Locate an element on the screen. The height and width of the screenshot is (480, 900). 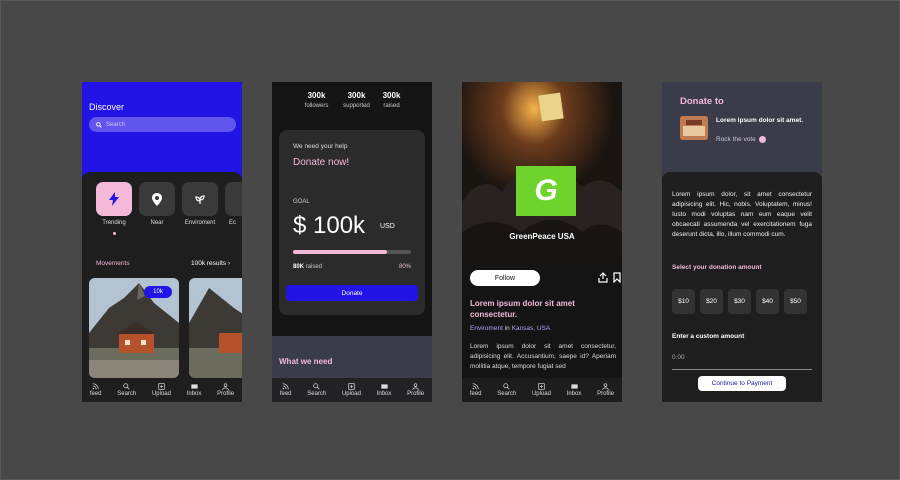
amount-option: $10 is located at coordinates (683, 301).